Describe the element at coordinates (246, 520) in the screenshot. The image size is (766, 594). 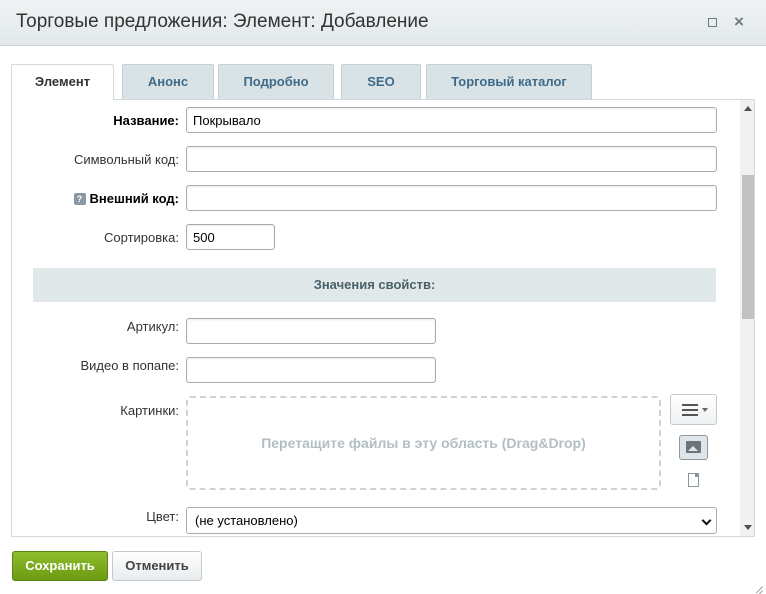
I see `color-select-value: (не установлено)` at that location.